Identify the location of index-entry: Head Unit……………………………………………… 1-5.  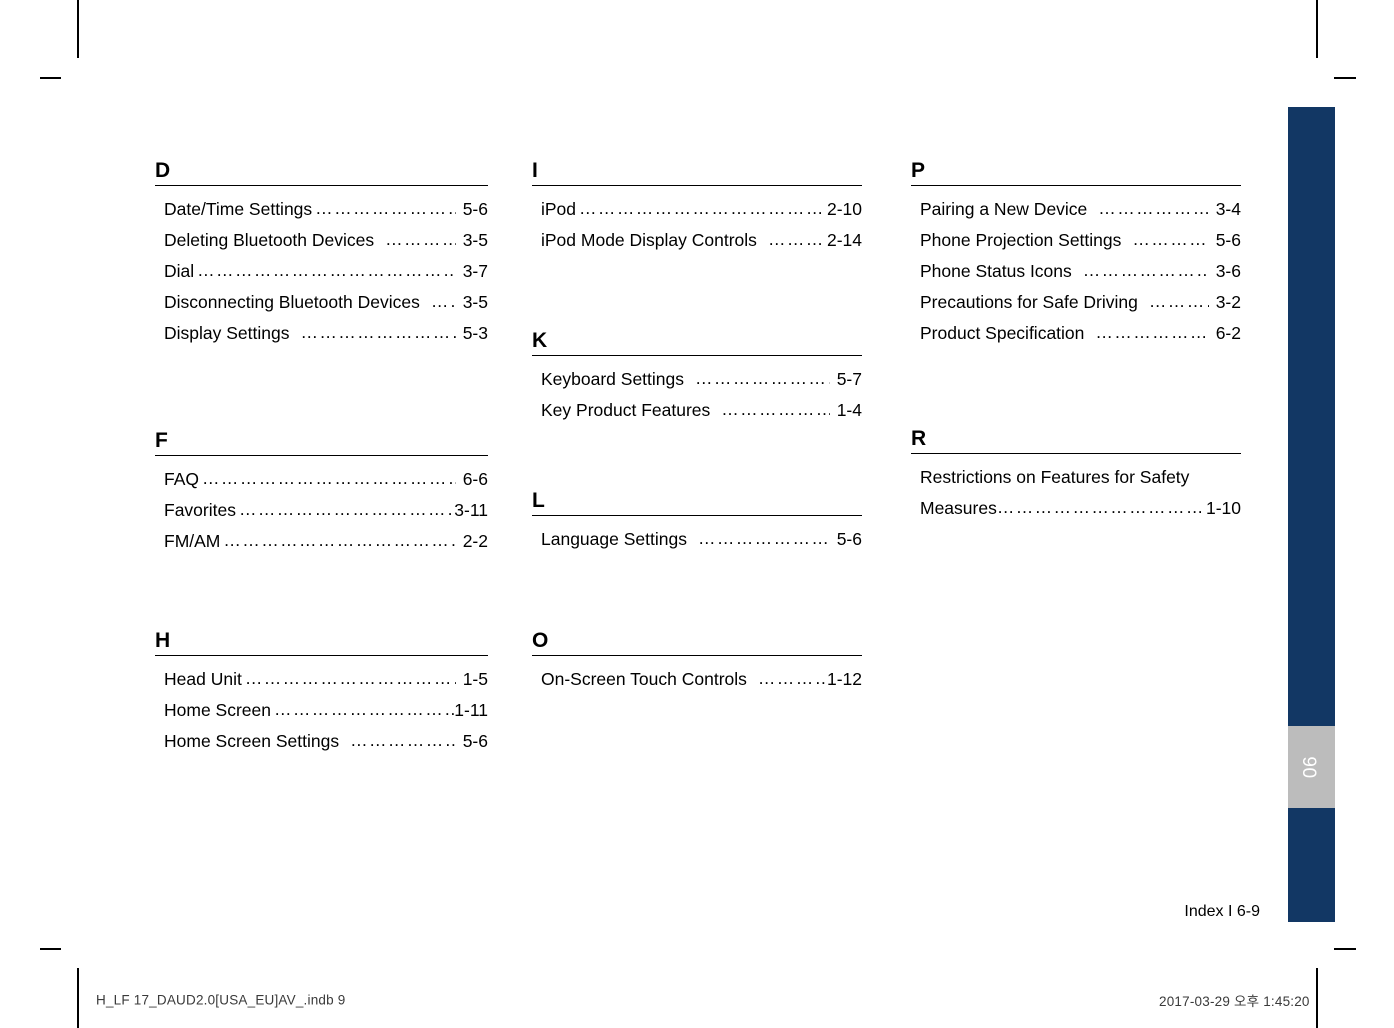
(321, 679).